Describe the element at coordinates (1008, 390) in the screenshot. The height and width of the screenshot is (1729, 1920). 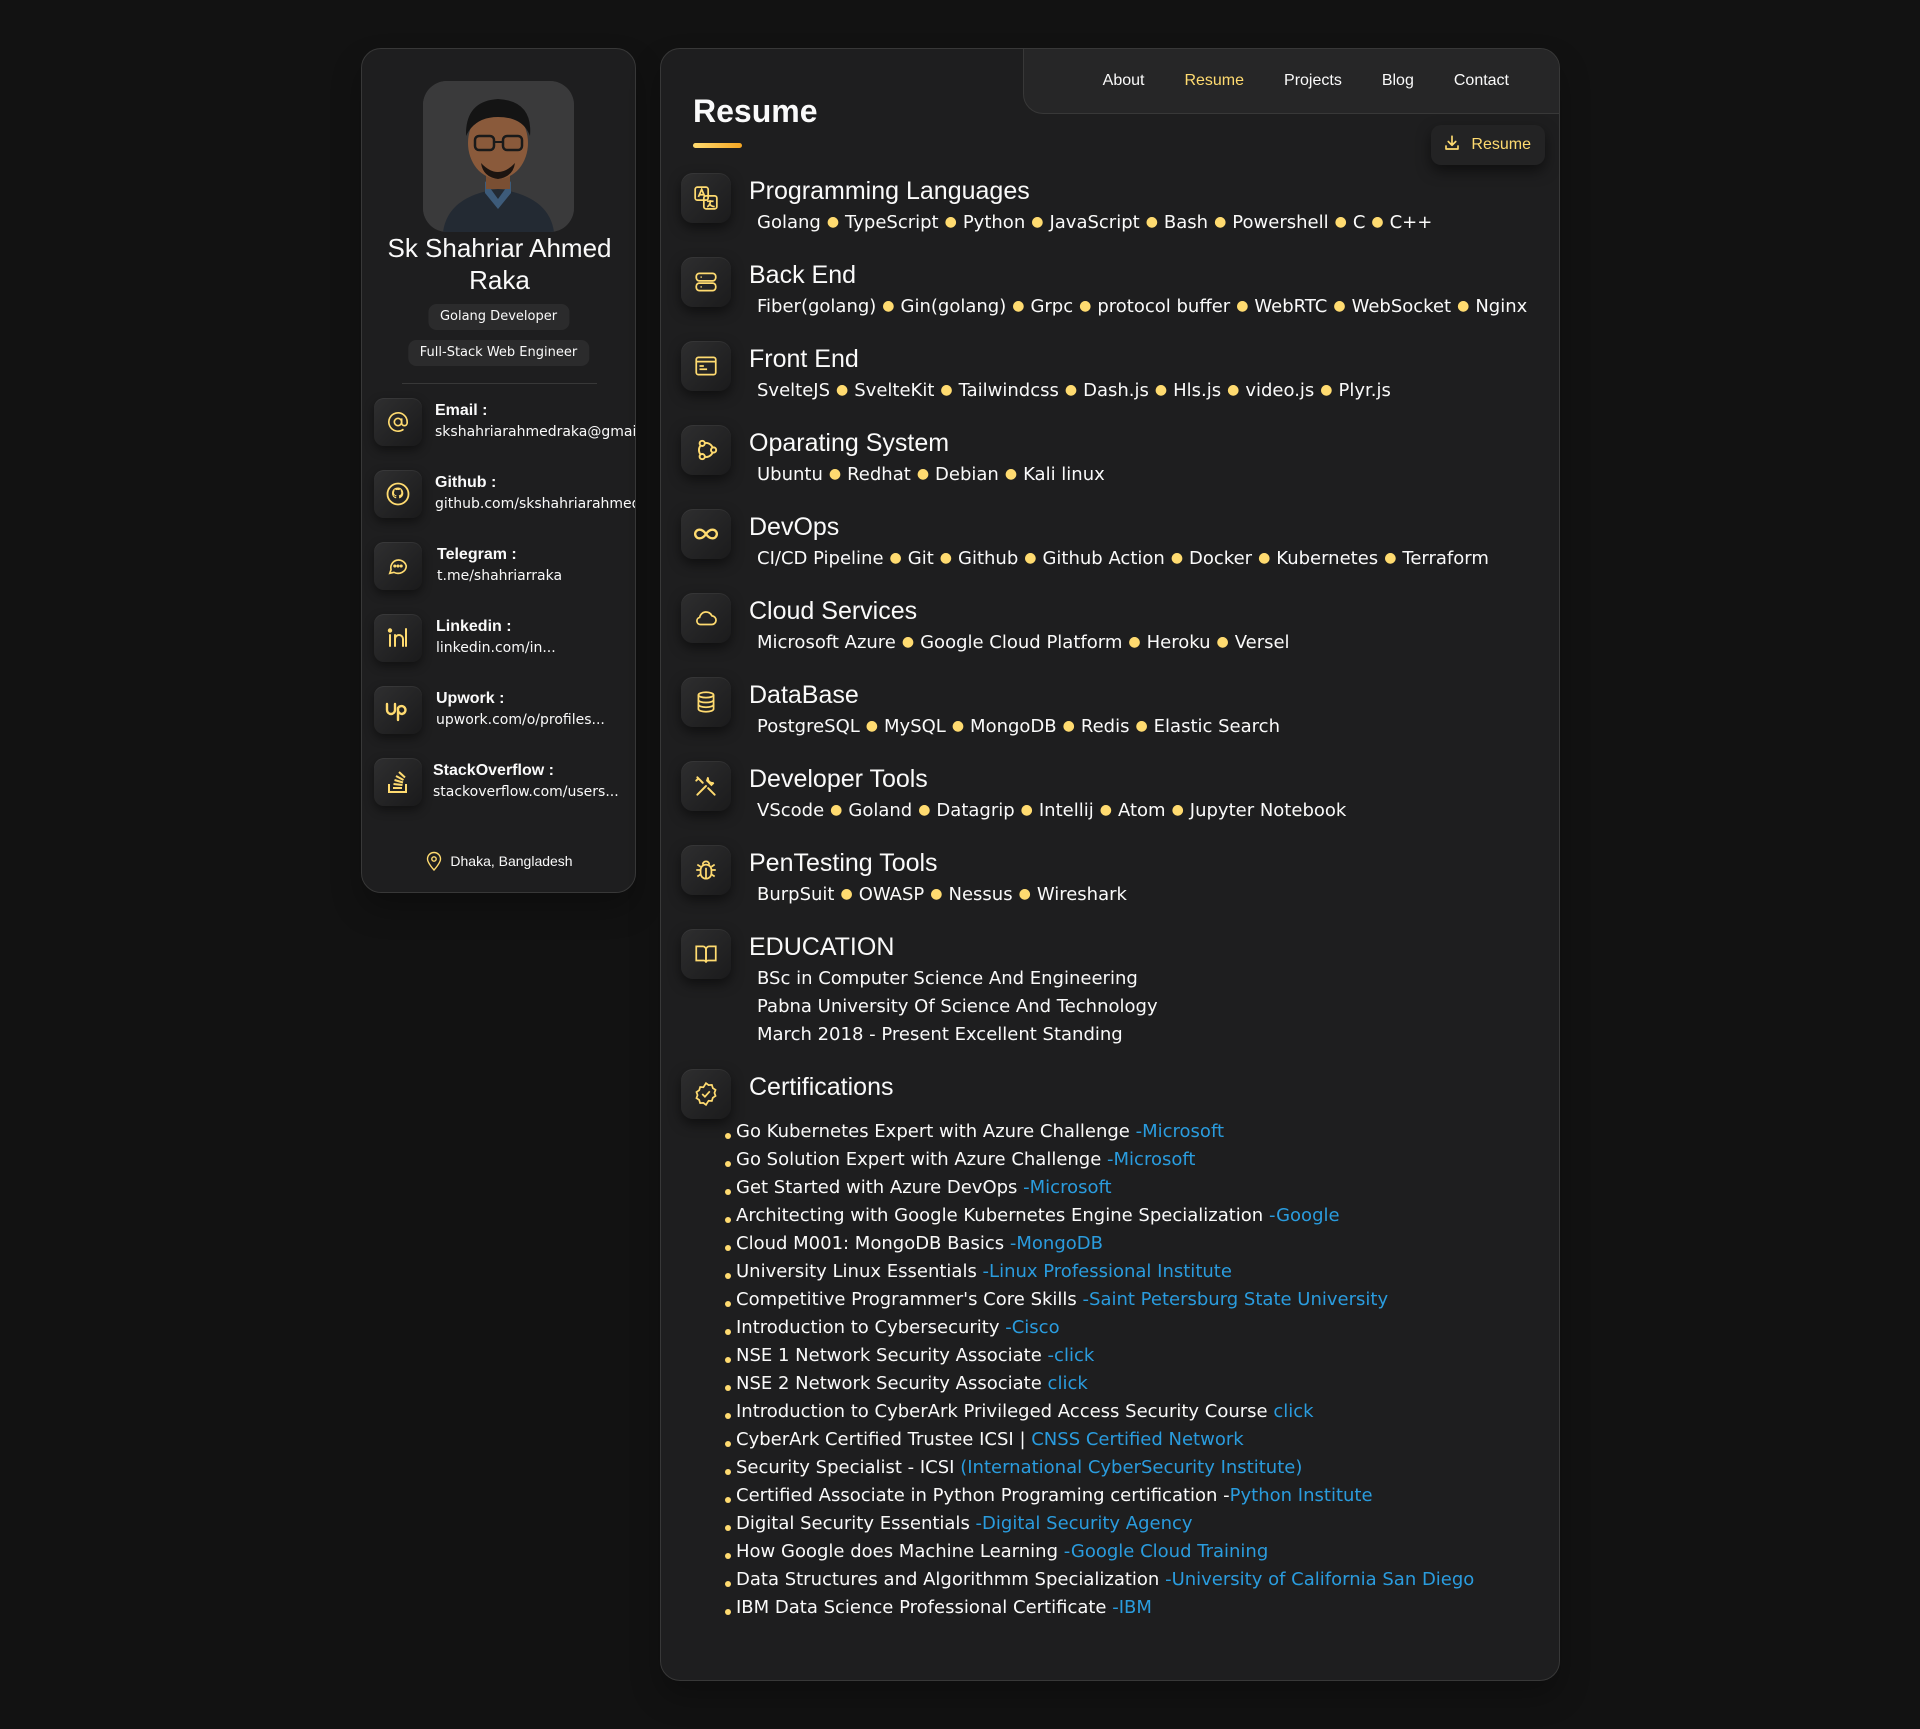
I see `skill-item: Tailwindcss` at that location.